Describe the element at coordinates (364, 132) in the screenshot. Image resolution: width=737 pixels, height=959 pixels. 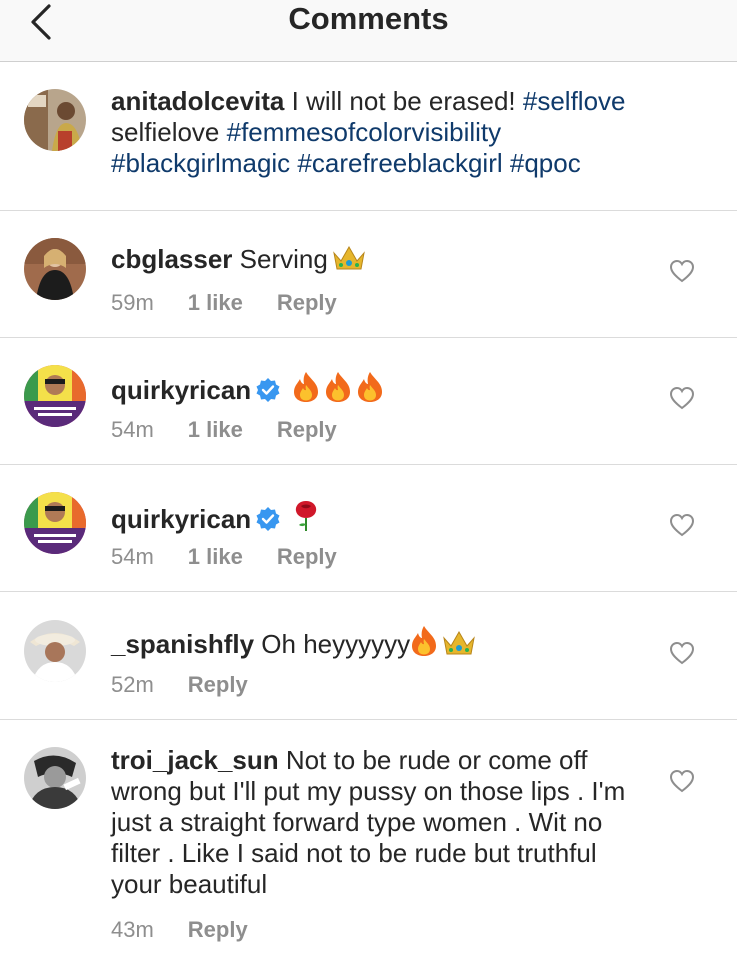
I see `hashtag: #femmesofcolorvisibility` at that location.